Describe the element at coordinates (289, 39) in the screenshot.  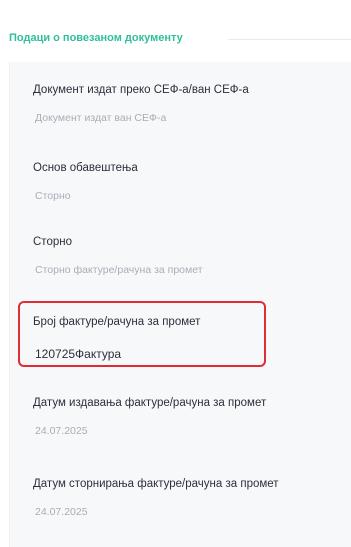
I see `section-divider` at that location.